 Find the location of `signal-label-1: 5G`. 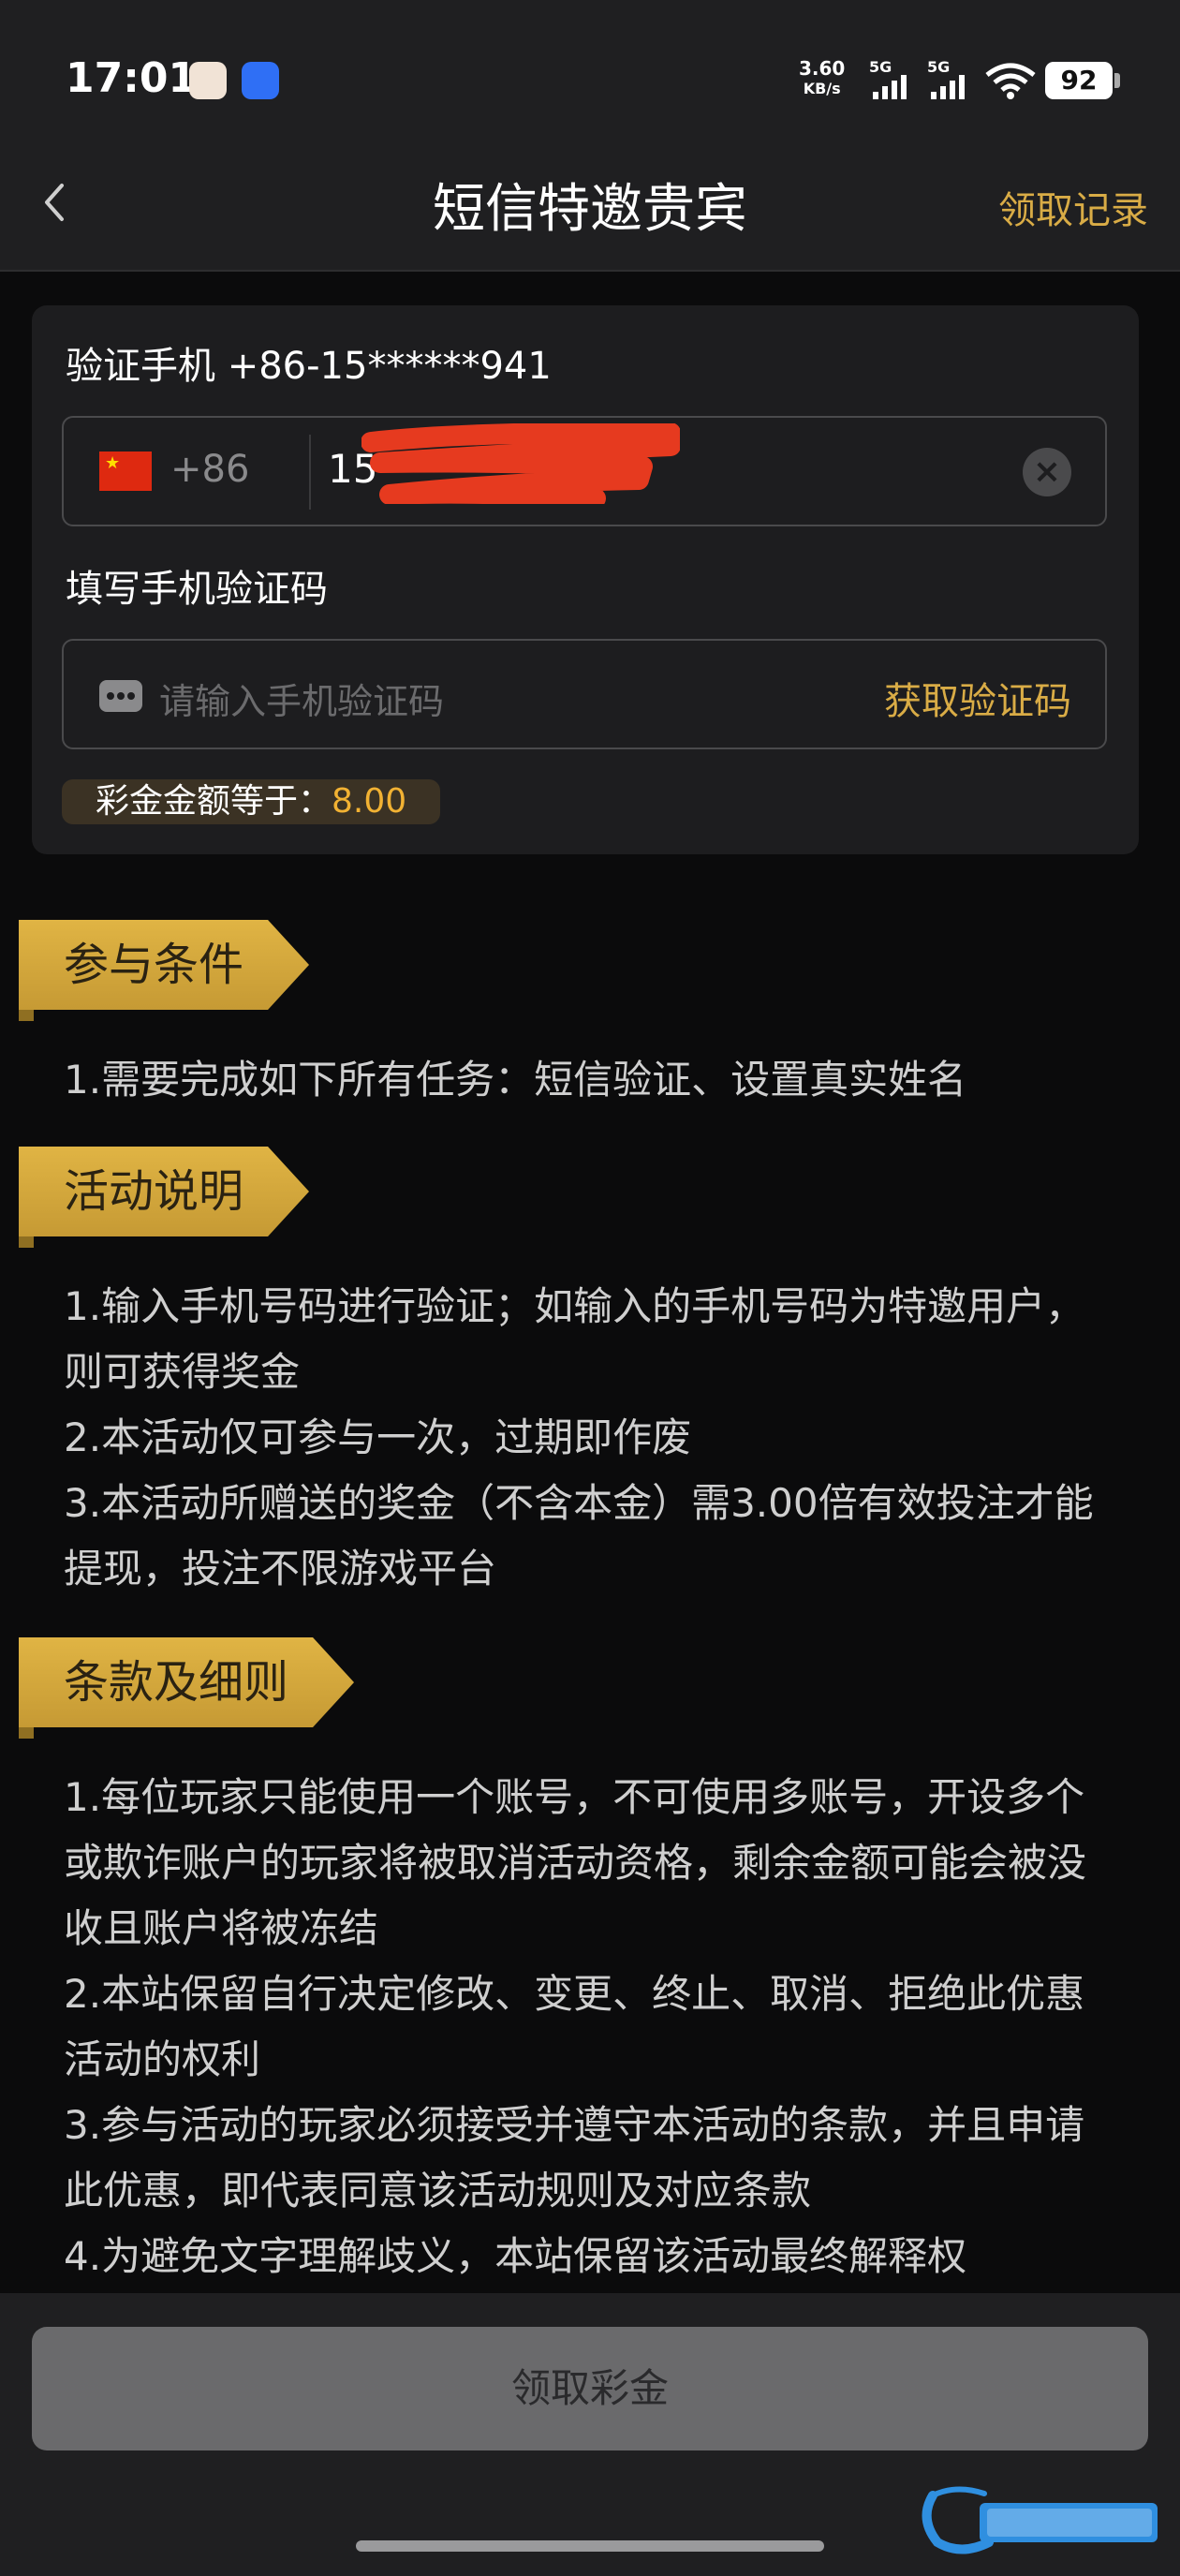

signal-label-1: 5G is located at coordinates (880, 67).